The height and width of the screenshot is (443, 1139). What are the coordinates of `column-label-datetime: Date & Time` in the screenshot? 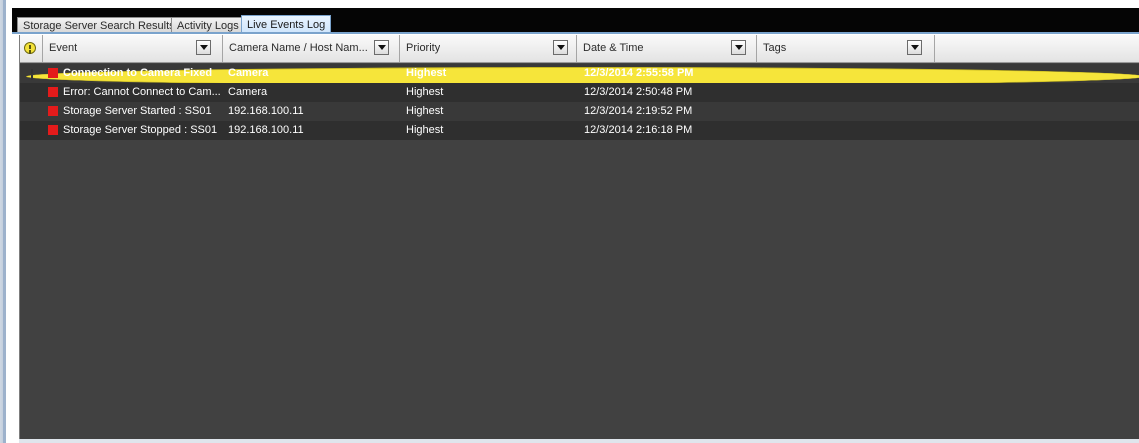 It's located at (613, 48).